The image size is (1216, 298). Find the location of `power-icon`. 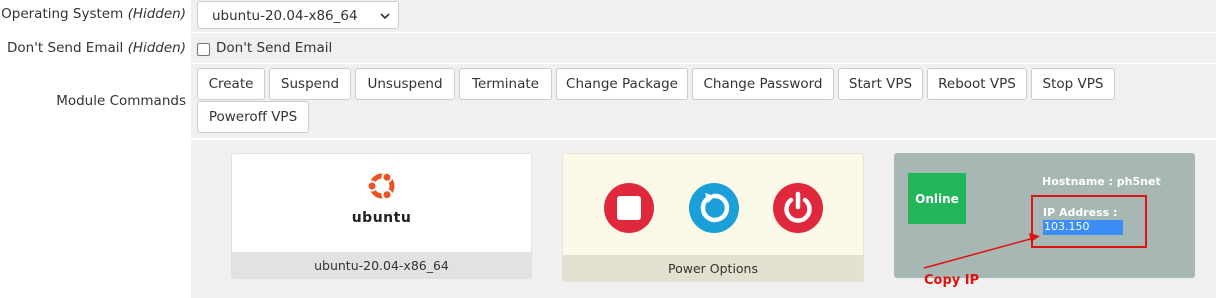

power-icon is located at coordinates (798, 207).